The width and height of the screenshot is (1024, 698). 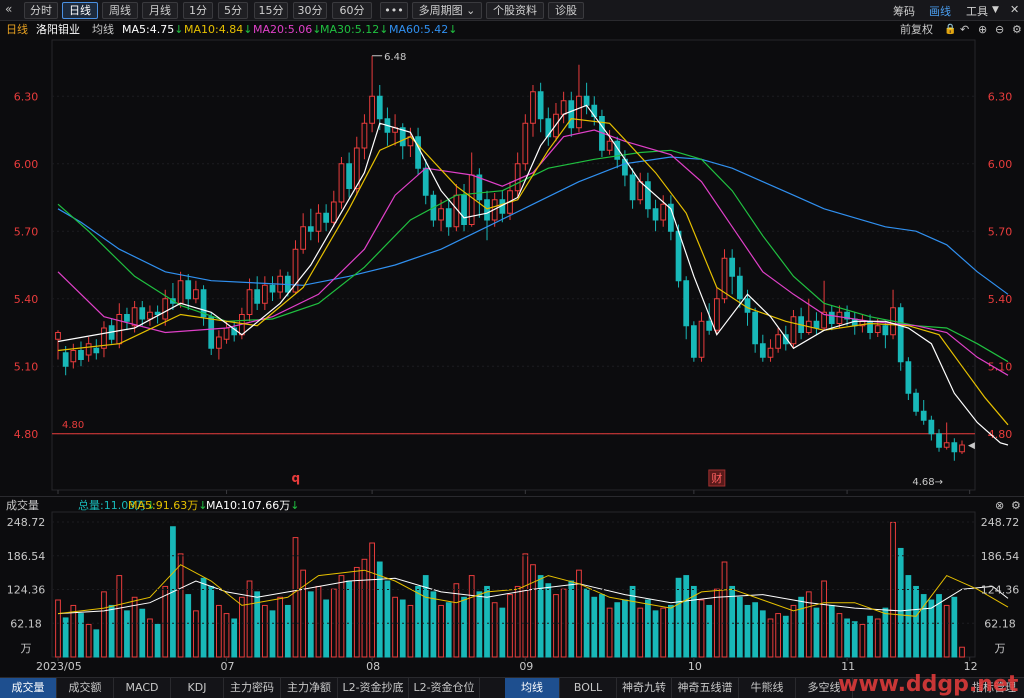 I want to click on vol-tick-left-2: 124.36, so click(x=26, y=590).